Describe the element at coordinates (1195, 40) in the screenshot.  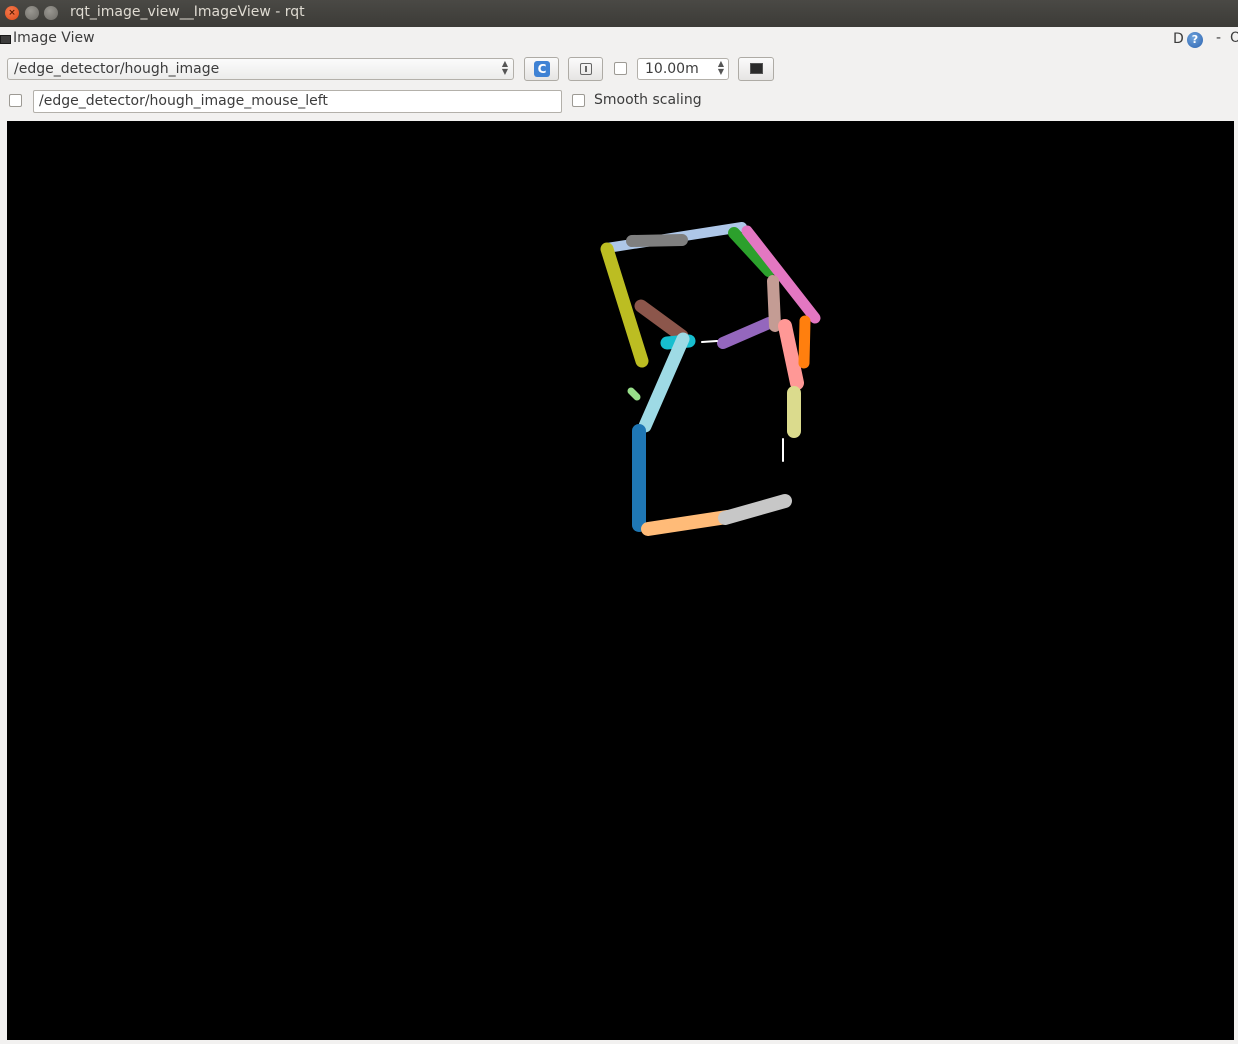
I see `help-icon: ?` at that location.